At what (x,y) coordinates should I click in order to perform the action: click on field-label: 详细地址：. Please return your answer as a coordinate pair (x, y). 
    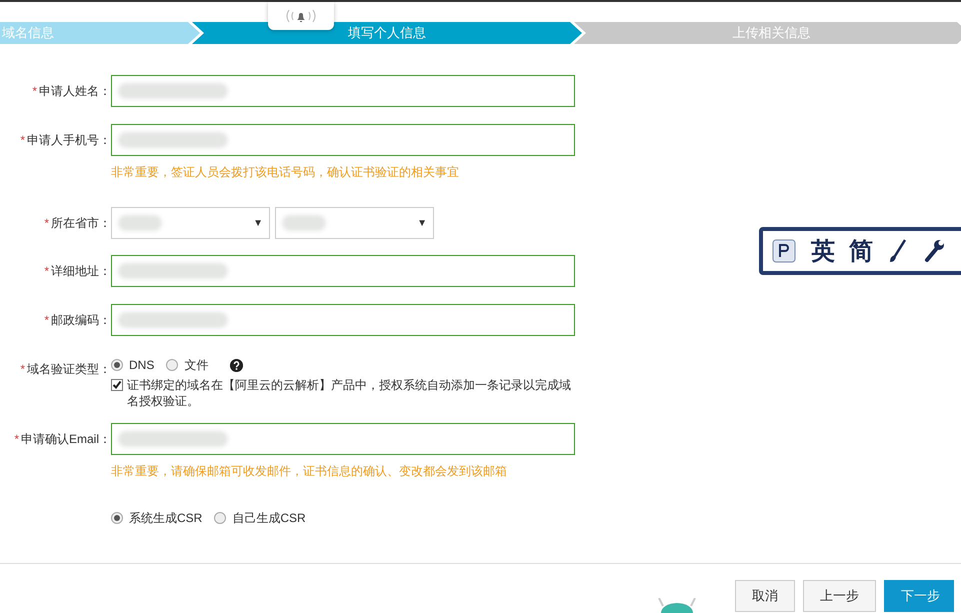
    Looking at the image, I should click on (81, 271).